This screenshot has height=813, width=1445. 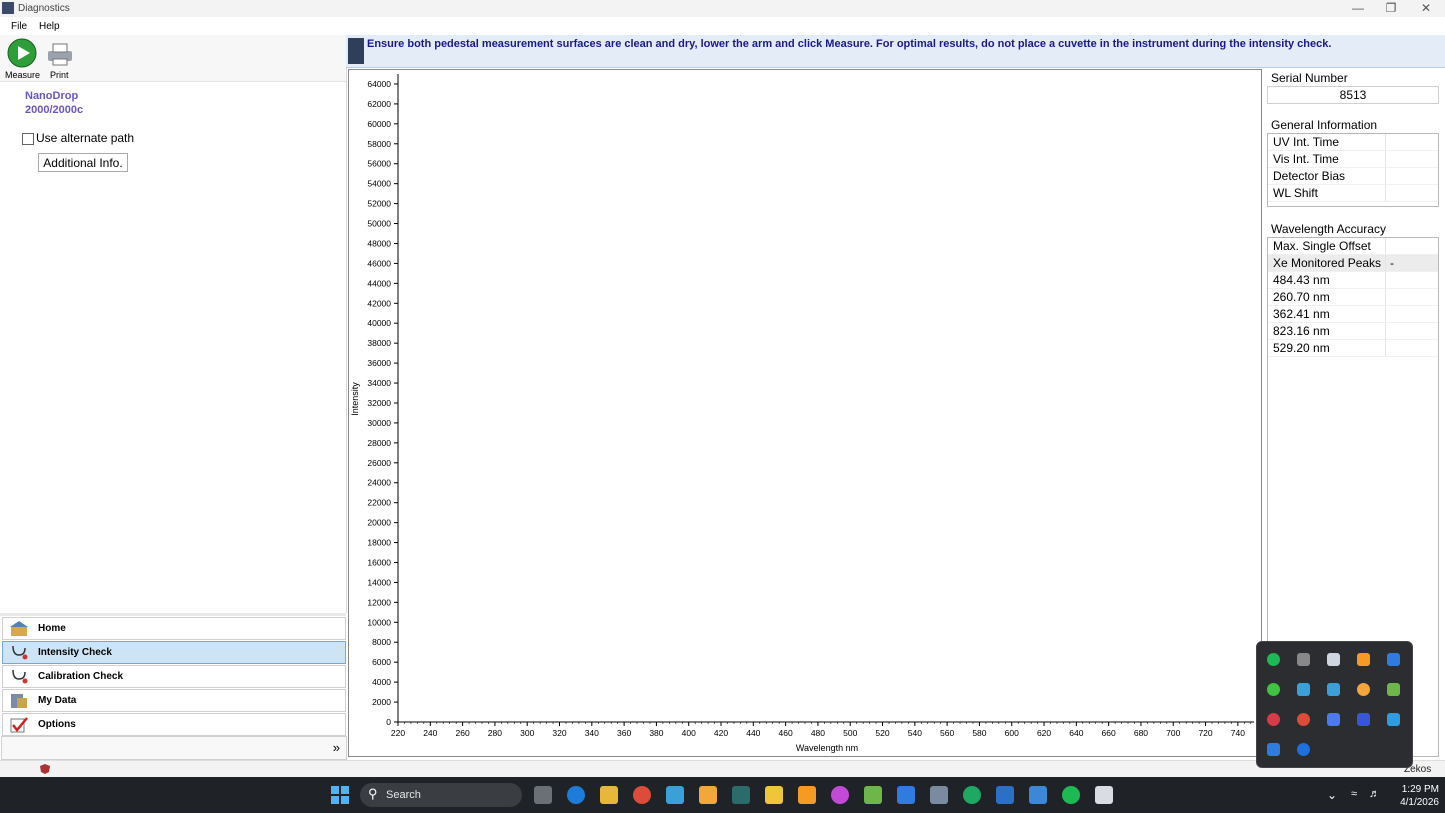 What do you see at coordinates (689, 733) in the screenshot?
I see `x-tick-label: 400` at bounding box center [689, 733].